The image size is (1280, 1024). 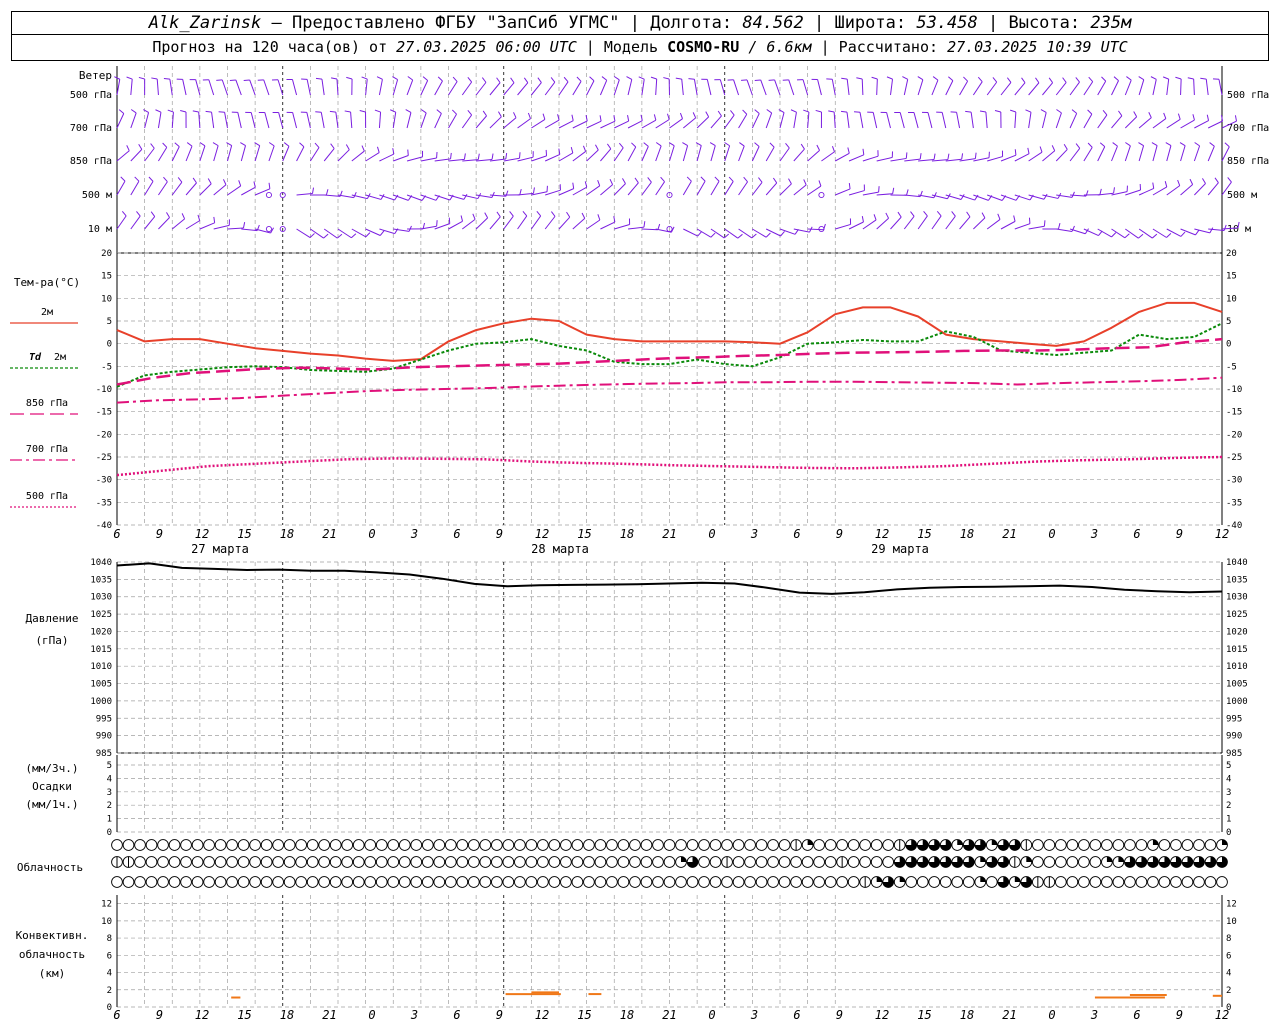 What do you see at coordinates (104, 390) in the screenshot?
I see `temperature-tick-label: -10` at bounding box center [104, 390].